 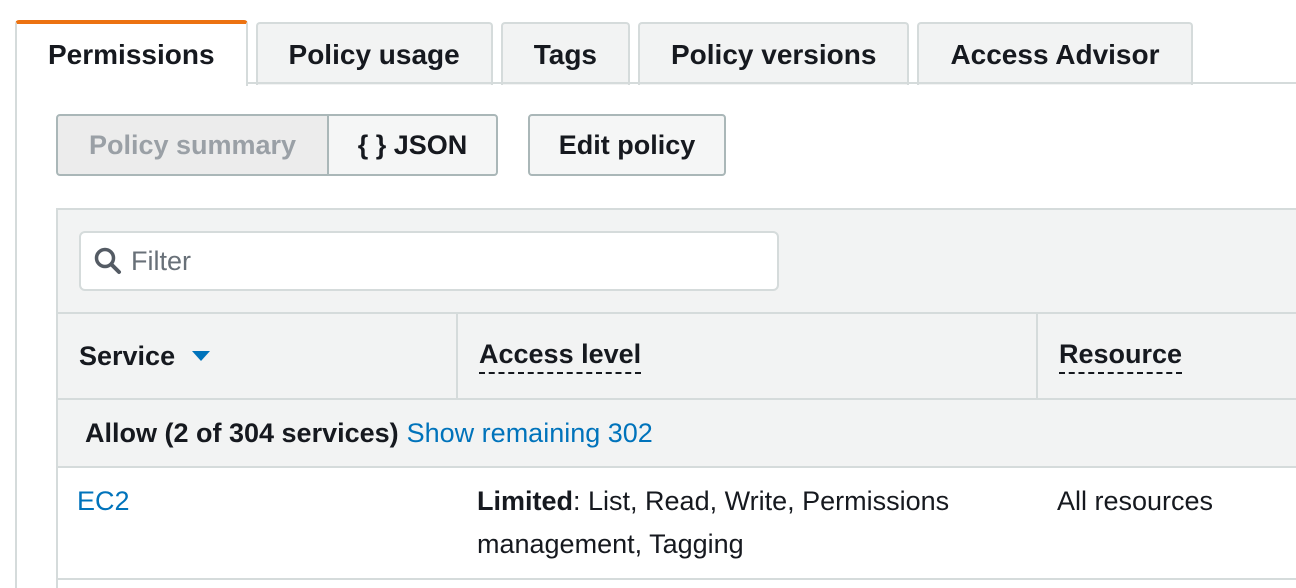 I want to click on tab-policy-usage: Policy usage, so click(x=374, y=53).